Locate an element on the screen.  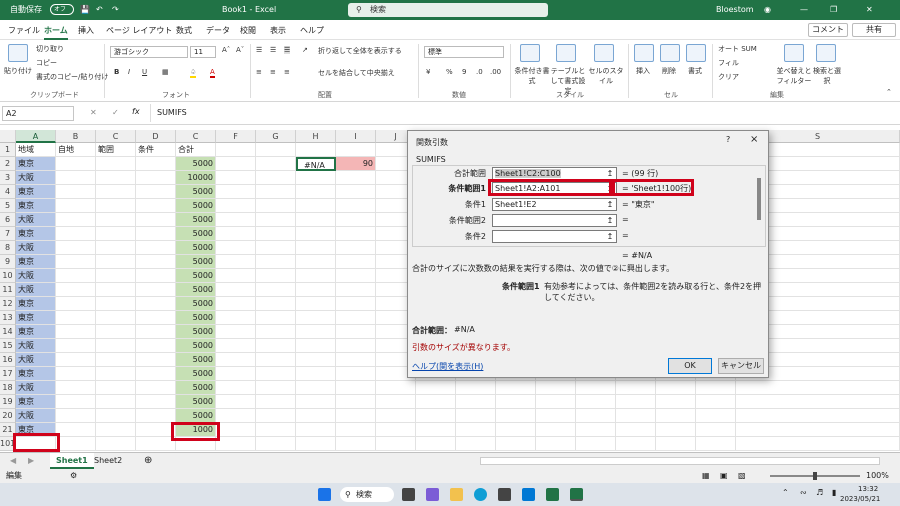
copy-button: コピー is located at coordinates (46, 63).